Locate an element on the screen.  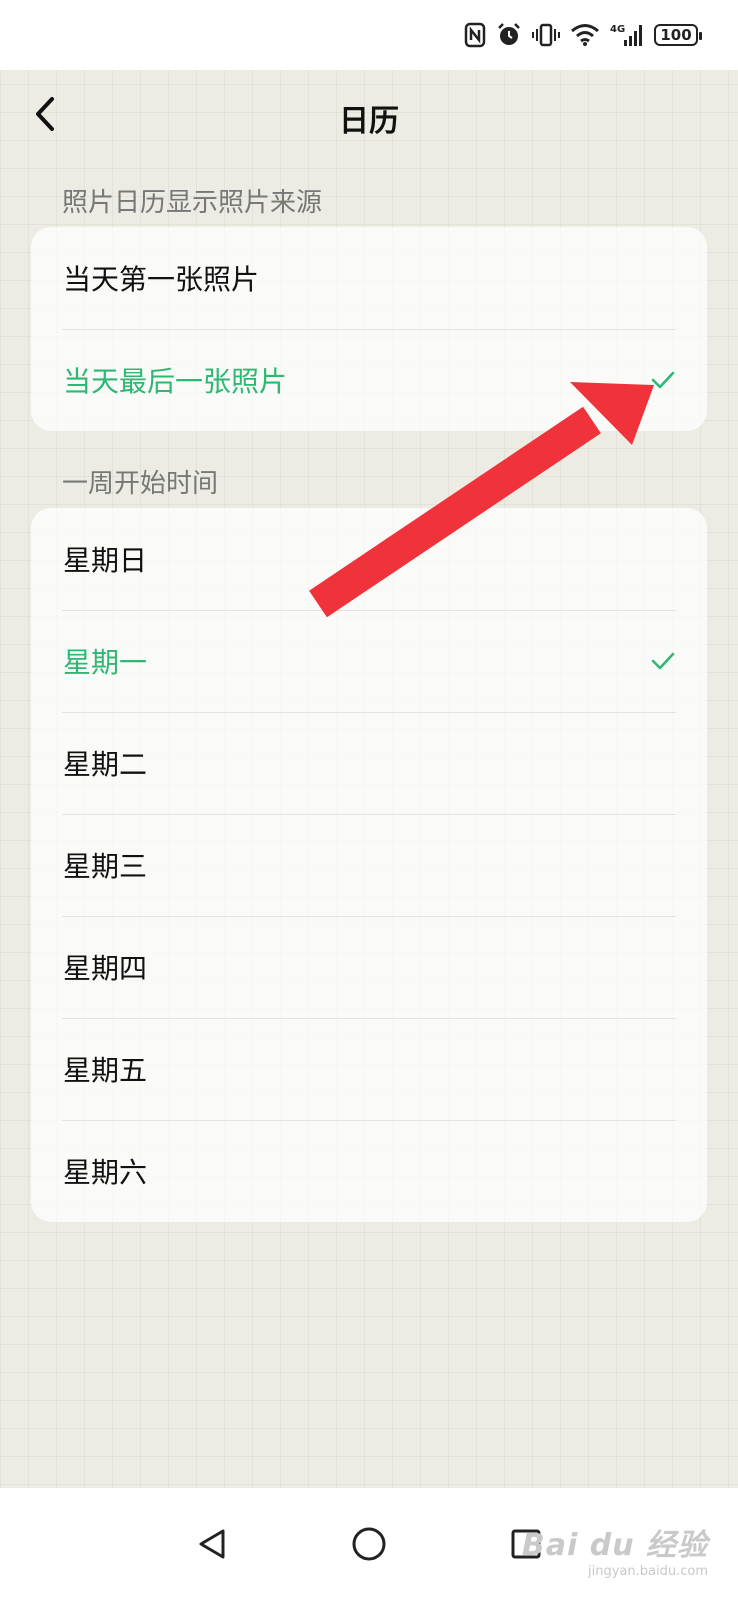
signal-4g-icon: 4G is located at coordinates (627, 35).